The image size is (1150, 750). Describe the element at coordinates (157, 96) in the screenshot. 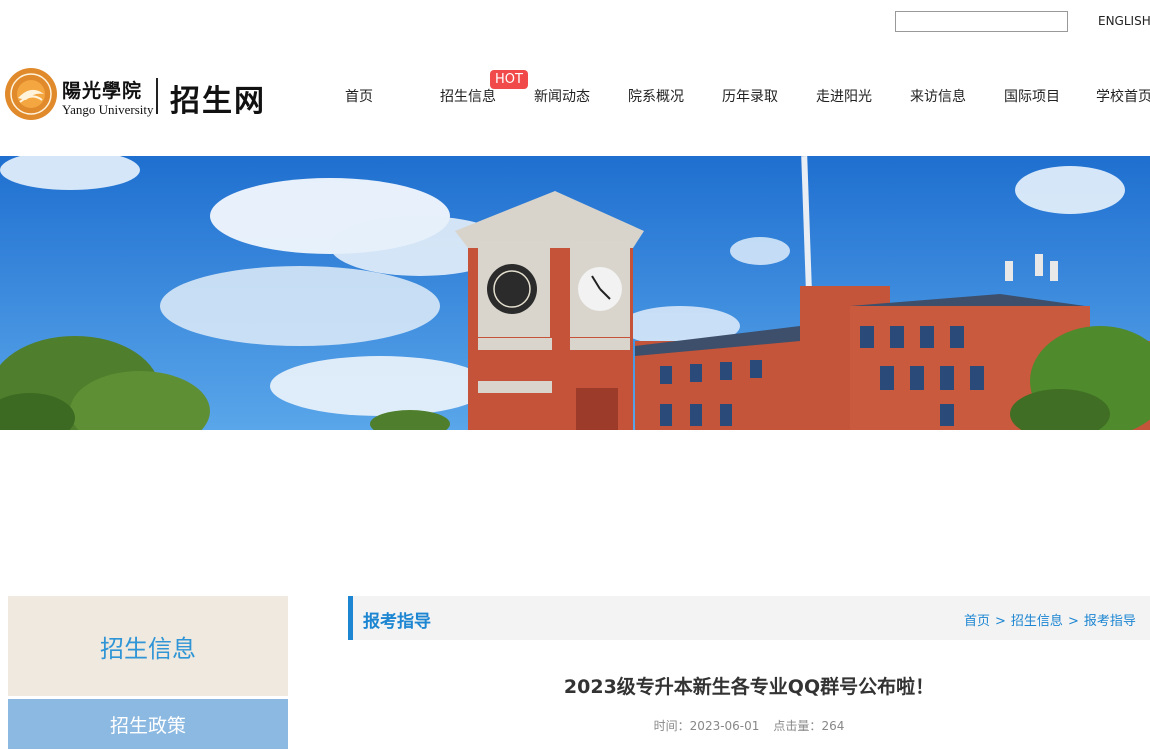

I see `logo-divider` at that location.